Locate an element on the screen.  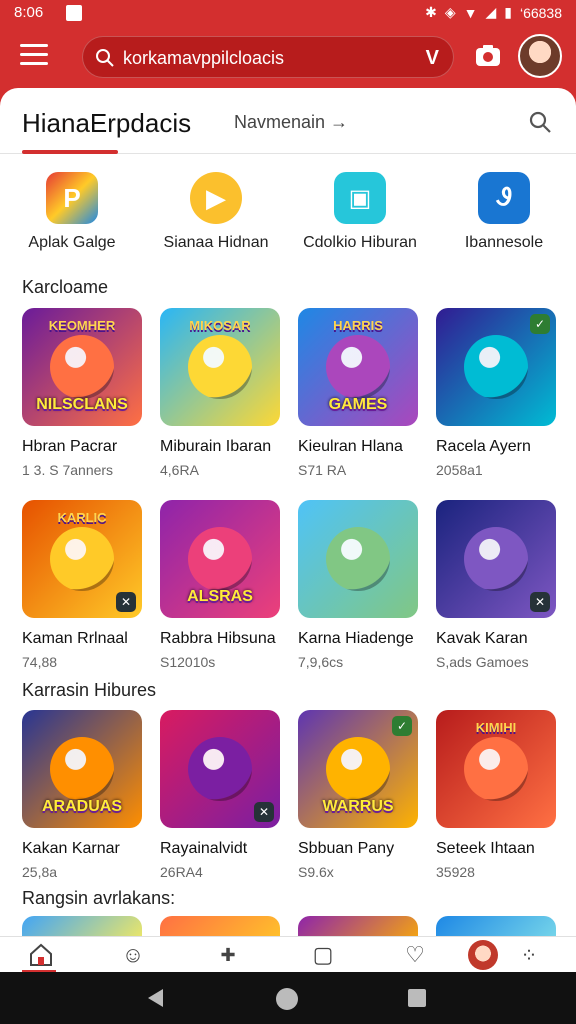
battery-icon: ▮ is located at coordinates (508, 12).